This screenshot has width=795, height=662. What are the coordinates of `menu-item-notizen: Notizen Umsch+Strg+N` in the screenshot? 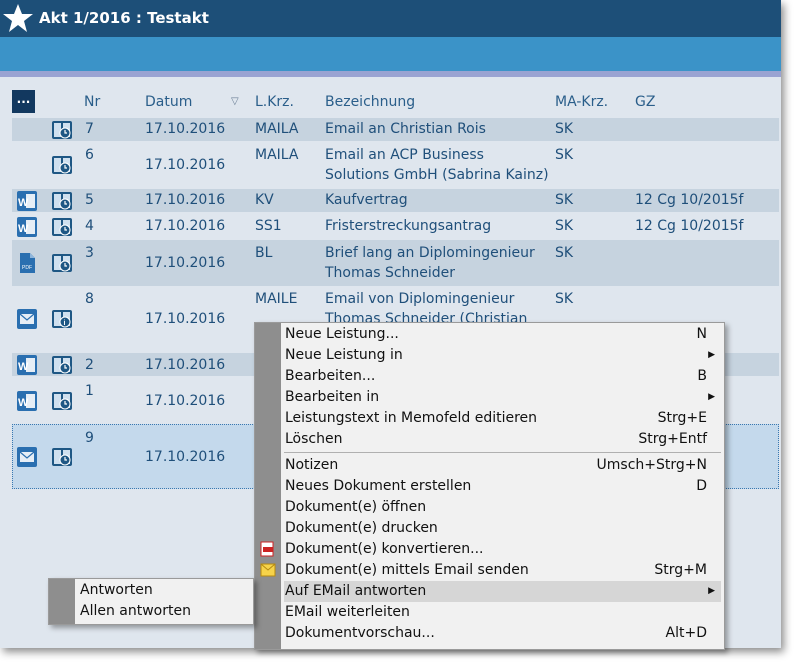 It's located at (502, 465).